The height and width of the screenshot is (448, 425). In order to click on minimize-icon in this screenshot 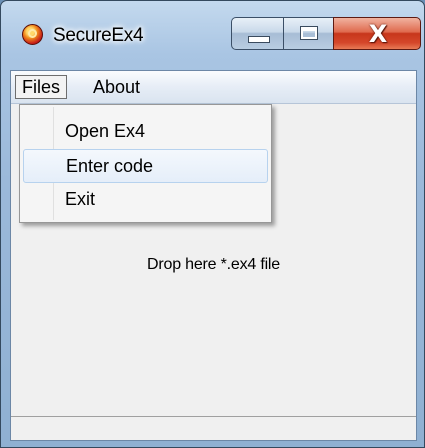, I will do `click(259, 39)`.